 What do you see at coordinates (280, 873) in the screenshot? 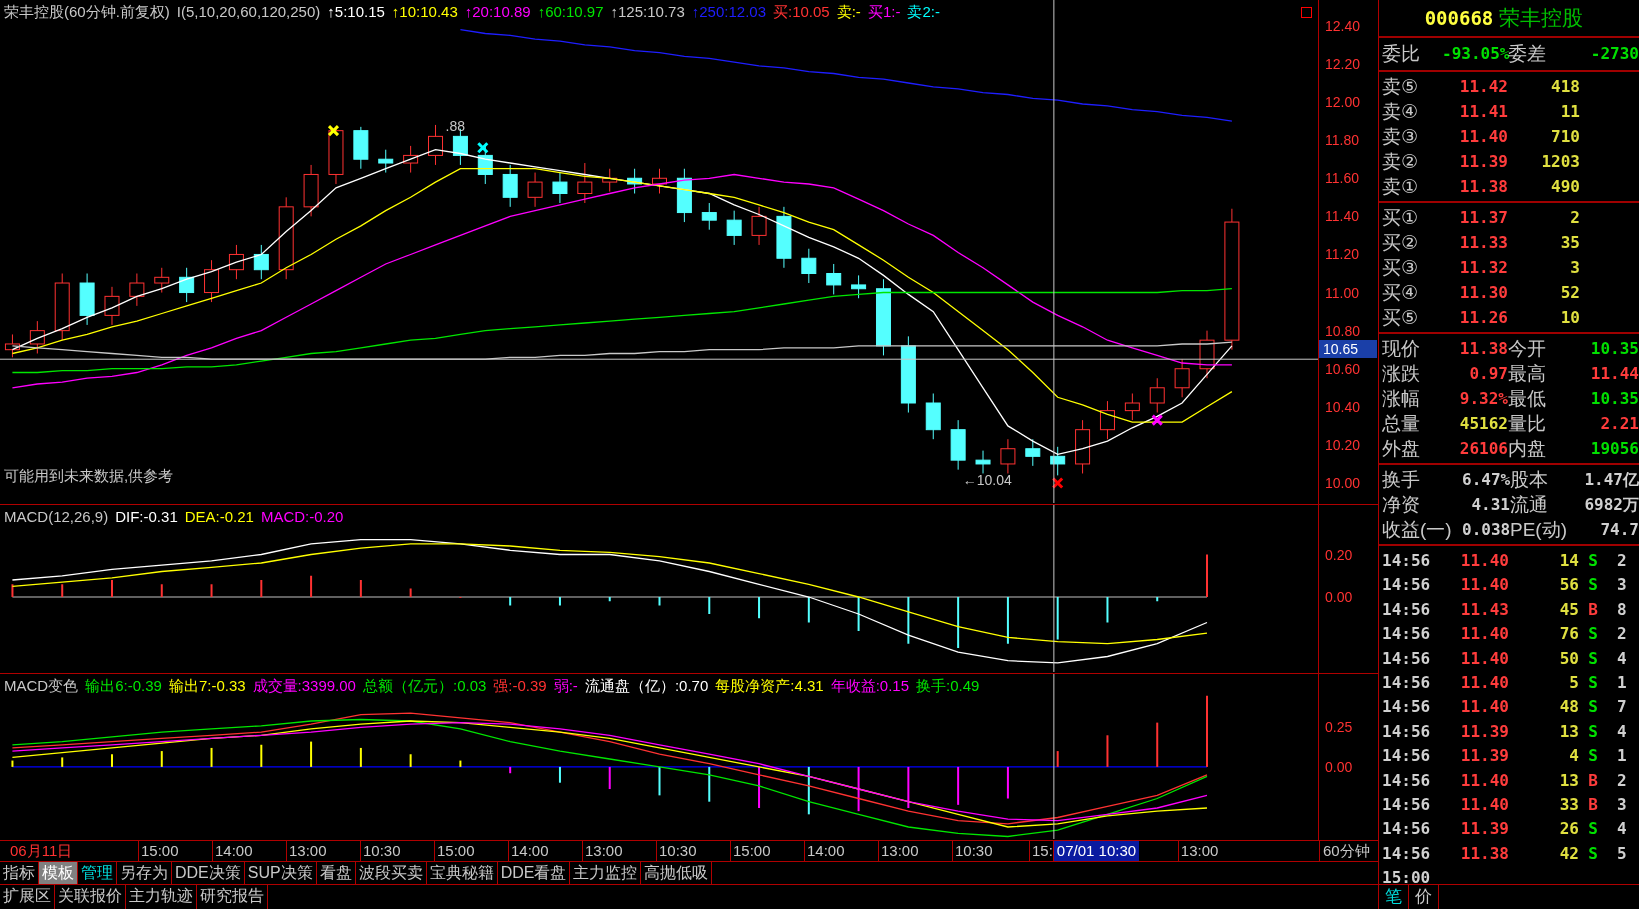
I see `toolbar-tab: SUP决策` at bounding box center [280, 873].